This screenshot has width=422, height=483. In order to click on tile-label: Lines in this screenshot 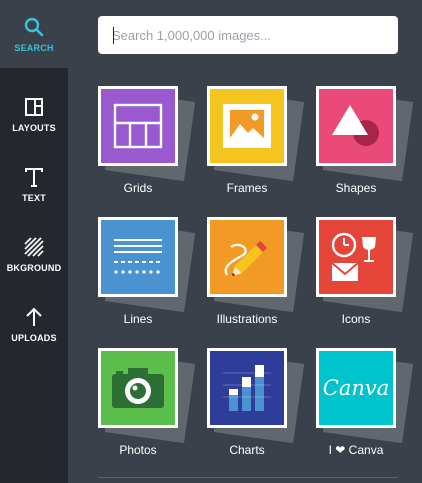, I will do `click(138, 319)`.